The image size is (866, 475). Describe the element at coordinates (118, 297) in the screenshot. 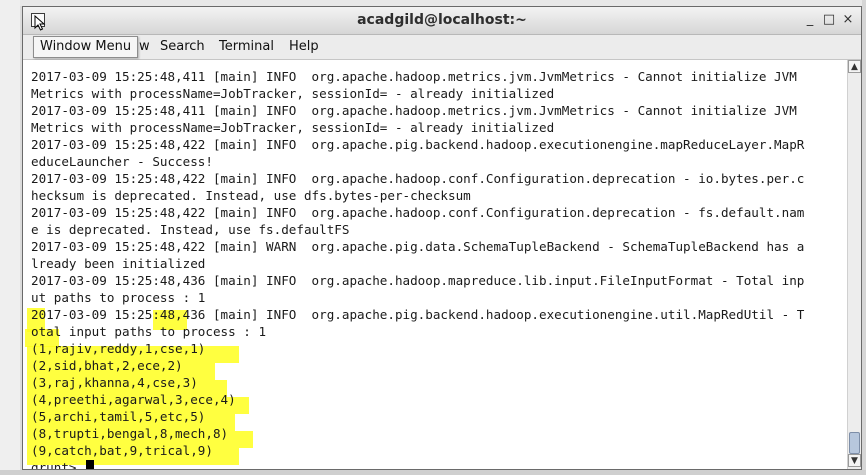

I see `terminal-line: ut paths to process : 1` at that location.